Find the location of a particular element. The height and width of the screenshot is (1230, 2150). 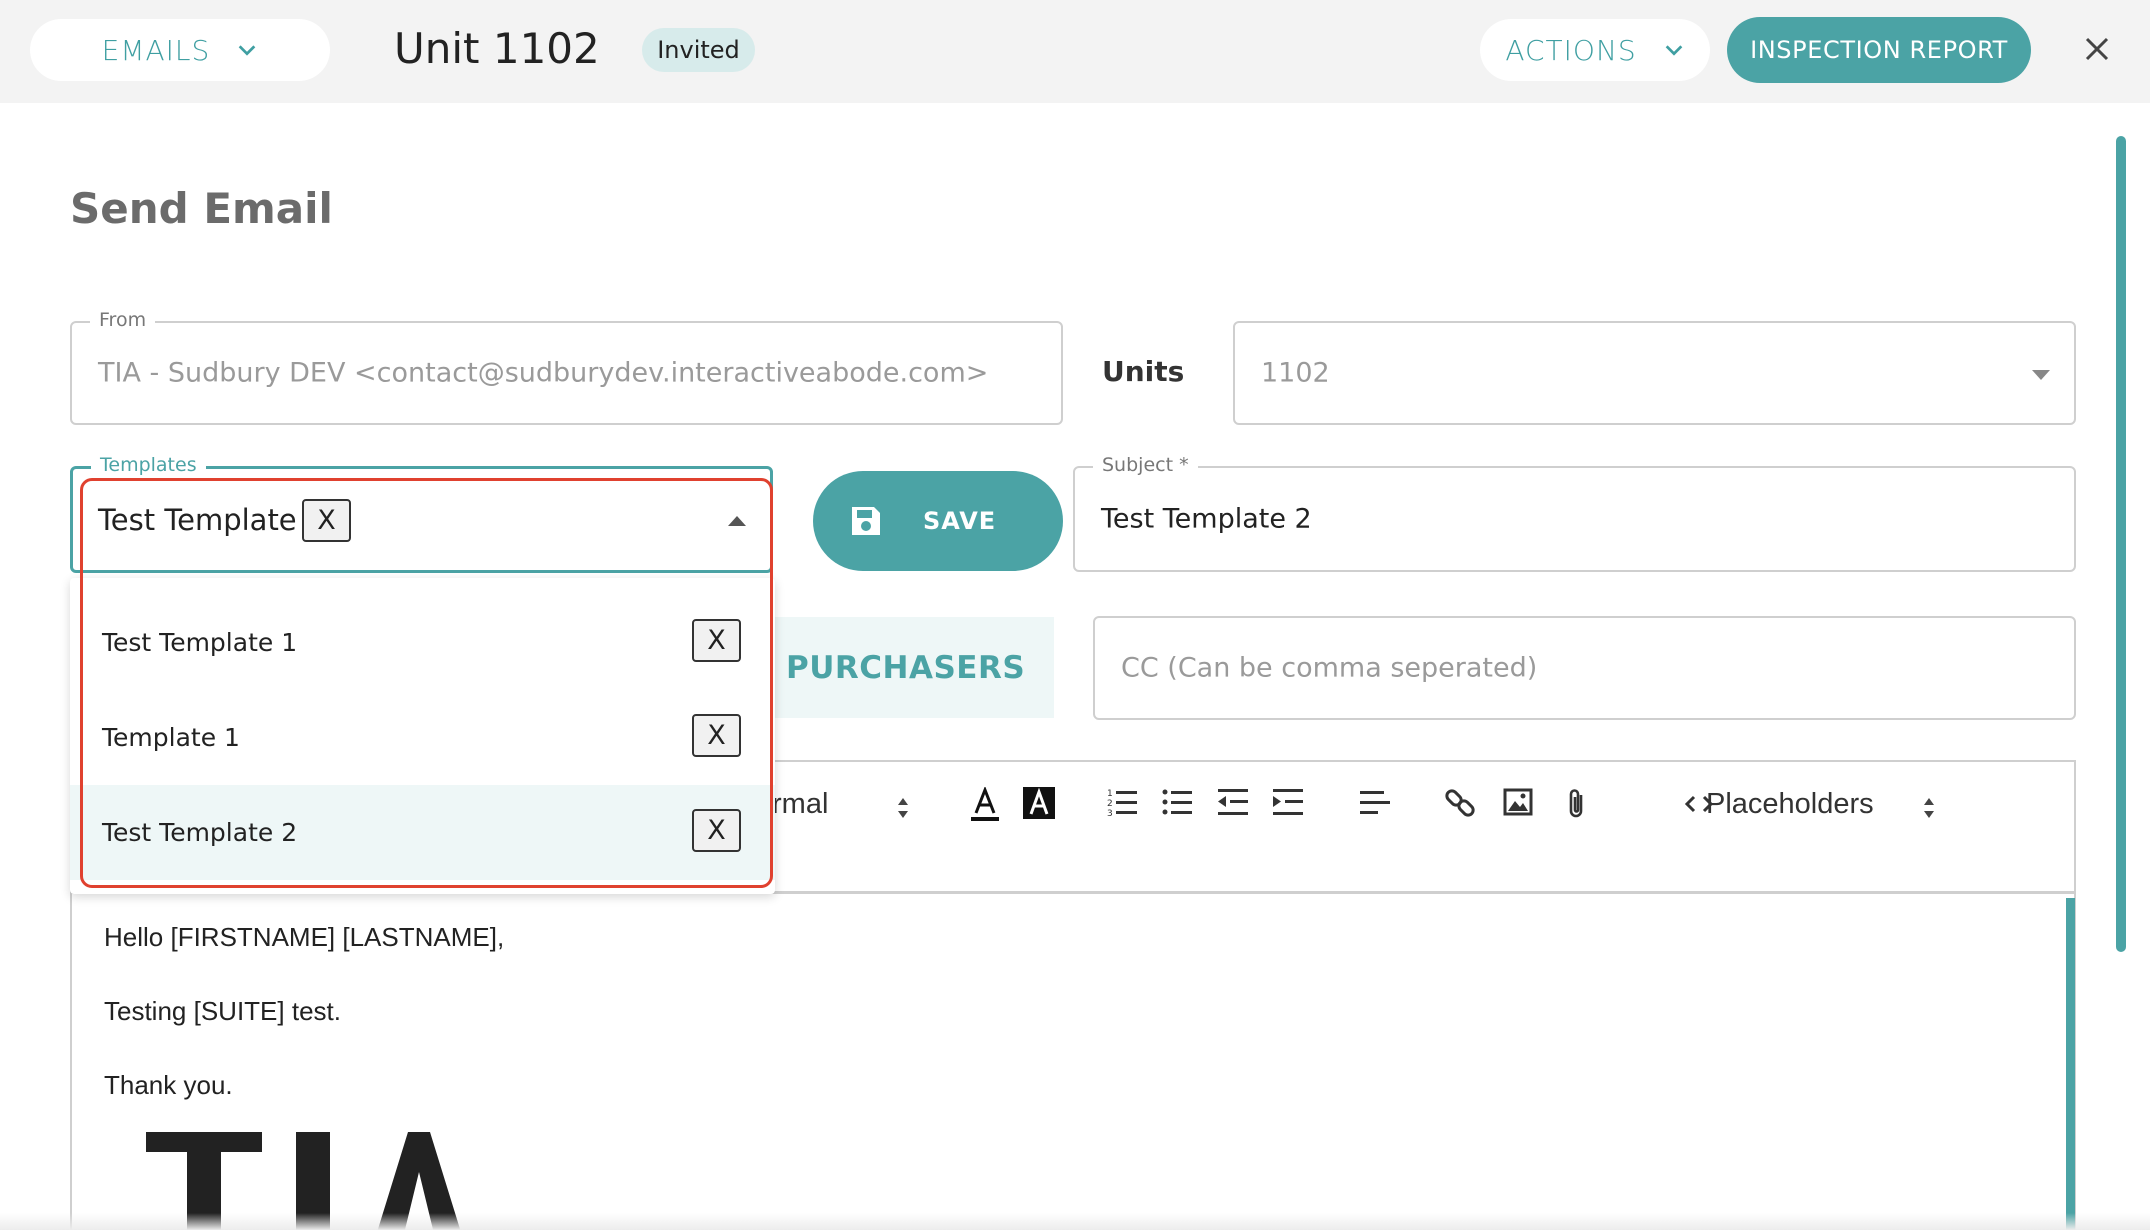

caret-down-icon is located at coordinates (2041, 375).